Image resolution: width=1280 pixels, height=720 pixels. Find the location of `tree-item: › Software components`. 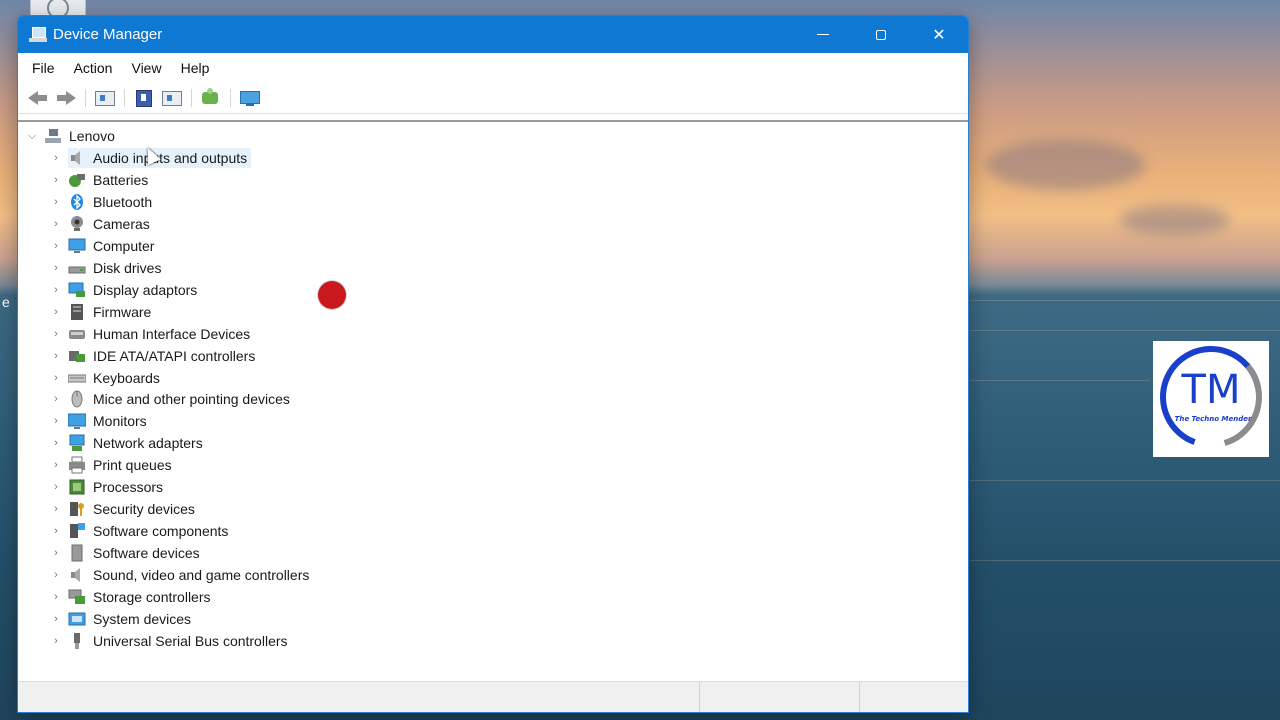

tree-item: › Software components is located at coordinates (141, 531).